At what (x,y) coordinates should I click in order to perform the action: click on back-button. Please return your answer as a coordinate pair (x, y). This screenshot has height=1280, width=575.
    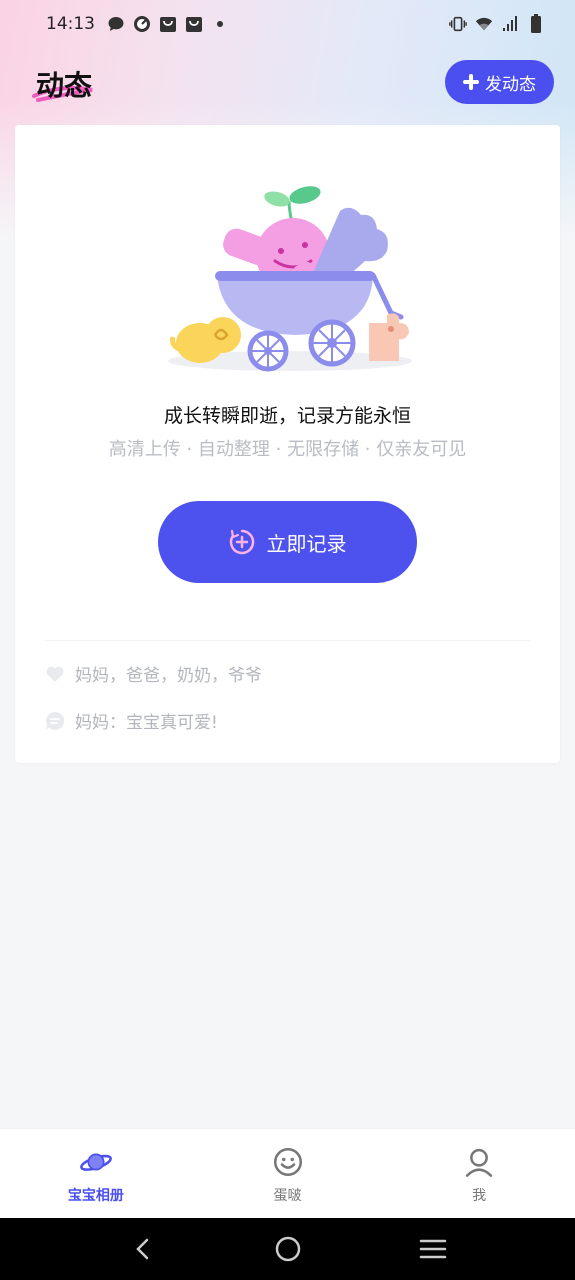
    Looking at the image, I should click on (143, 1249).